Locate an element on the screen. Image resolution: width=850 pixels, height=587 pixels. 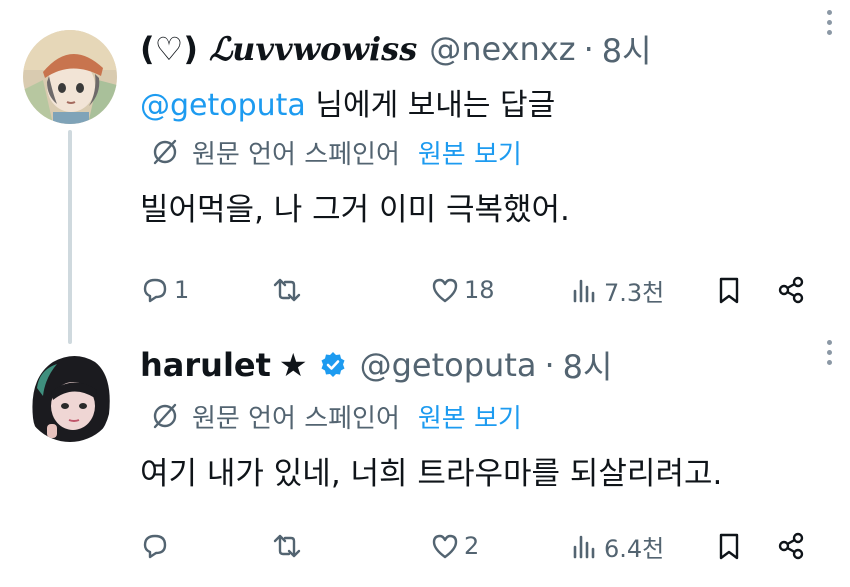
like-button: 18 is located at coordinates (462, 290).